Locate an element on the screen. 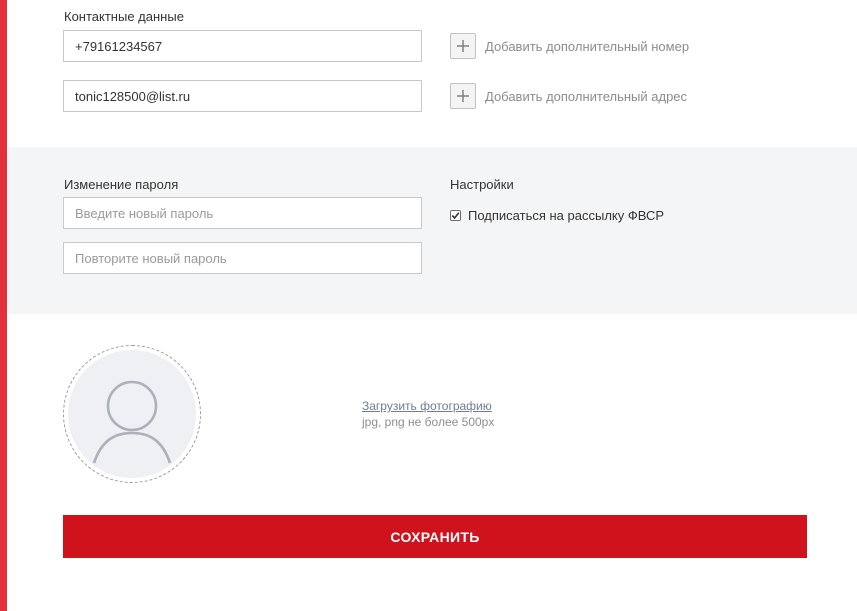 This screenshot has height=611, width=857. add-phone-button is located at coordinates (463, 46).